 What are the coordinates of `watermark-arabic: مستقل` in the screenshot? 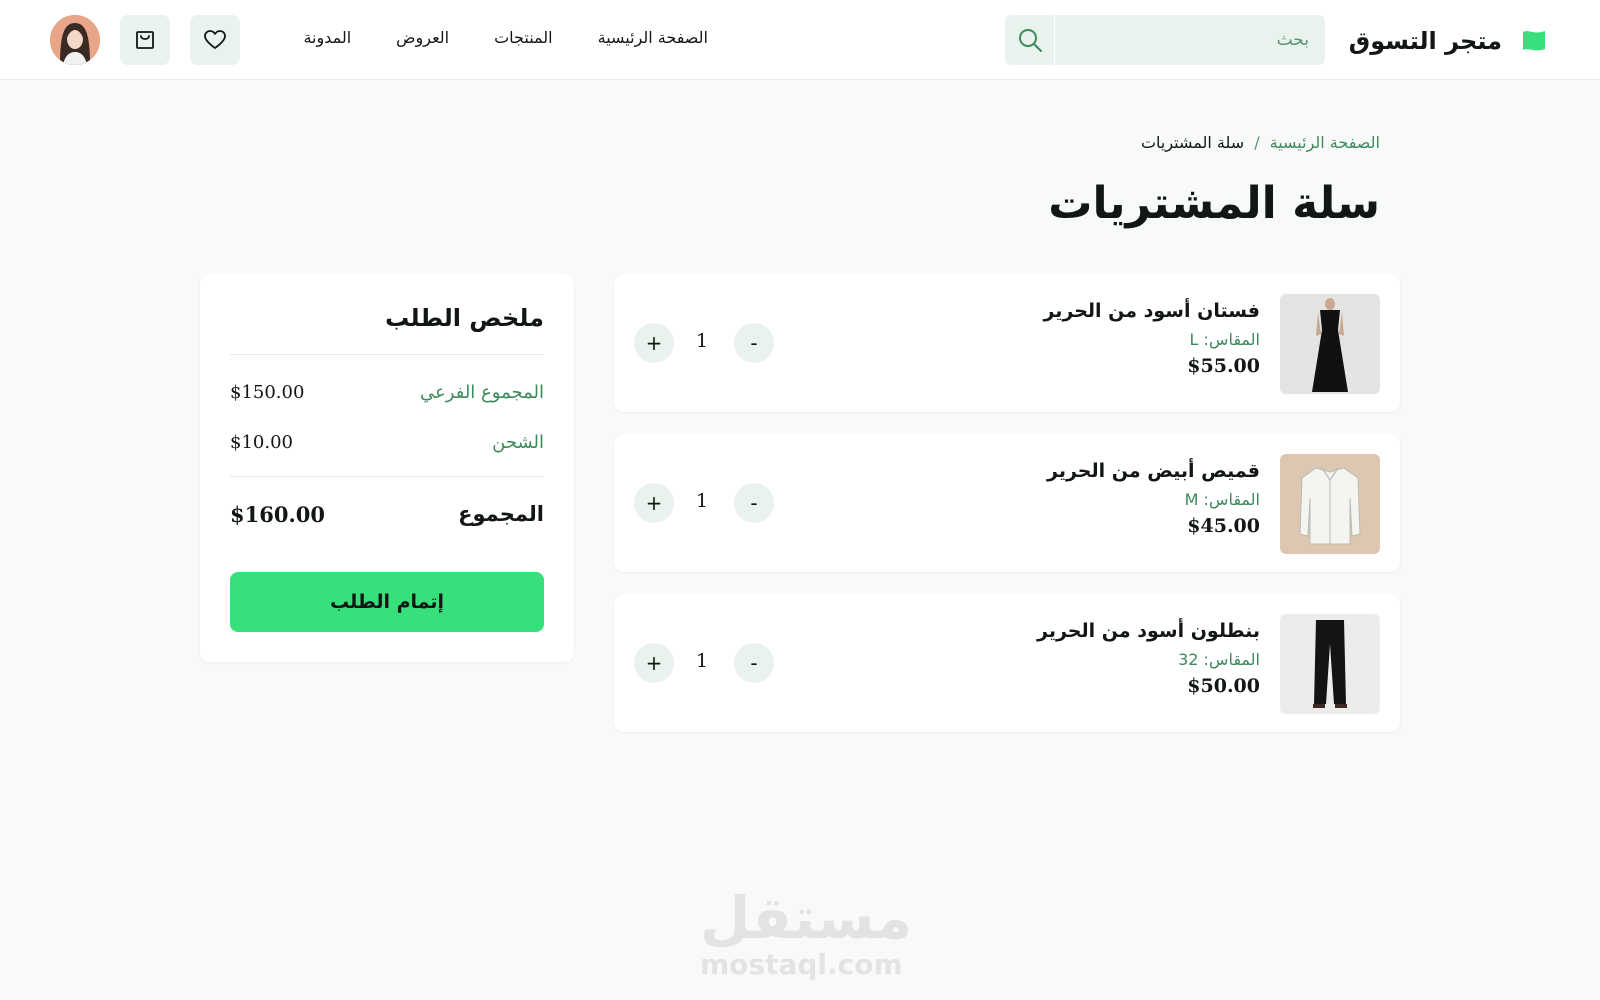 It's located at (806, 918).